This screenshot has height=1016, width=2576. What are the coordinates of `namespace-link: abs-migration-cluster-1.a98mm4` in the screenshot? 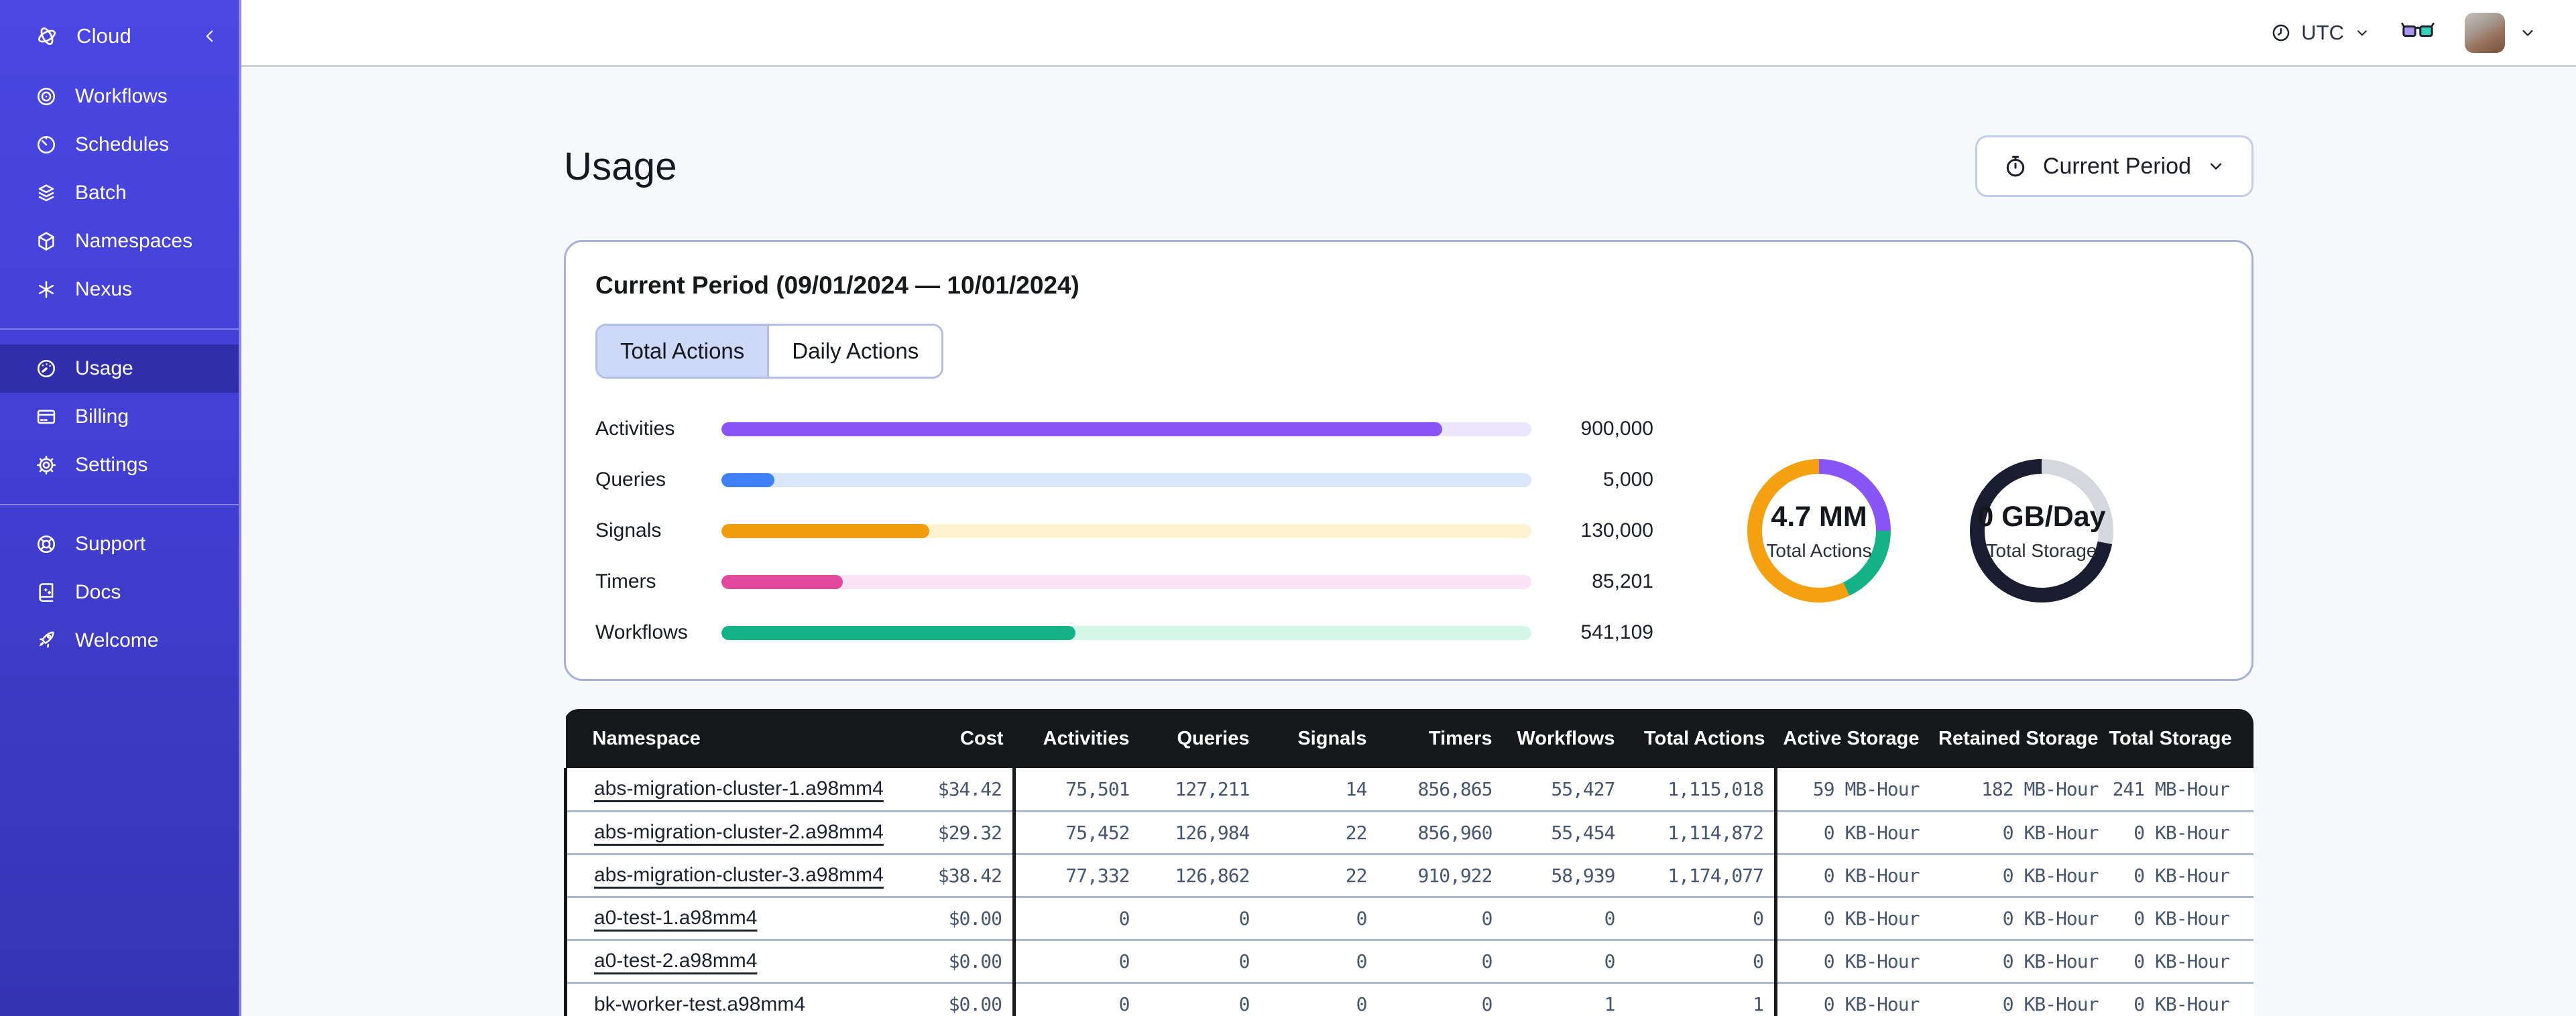 It's located at (739, 788).